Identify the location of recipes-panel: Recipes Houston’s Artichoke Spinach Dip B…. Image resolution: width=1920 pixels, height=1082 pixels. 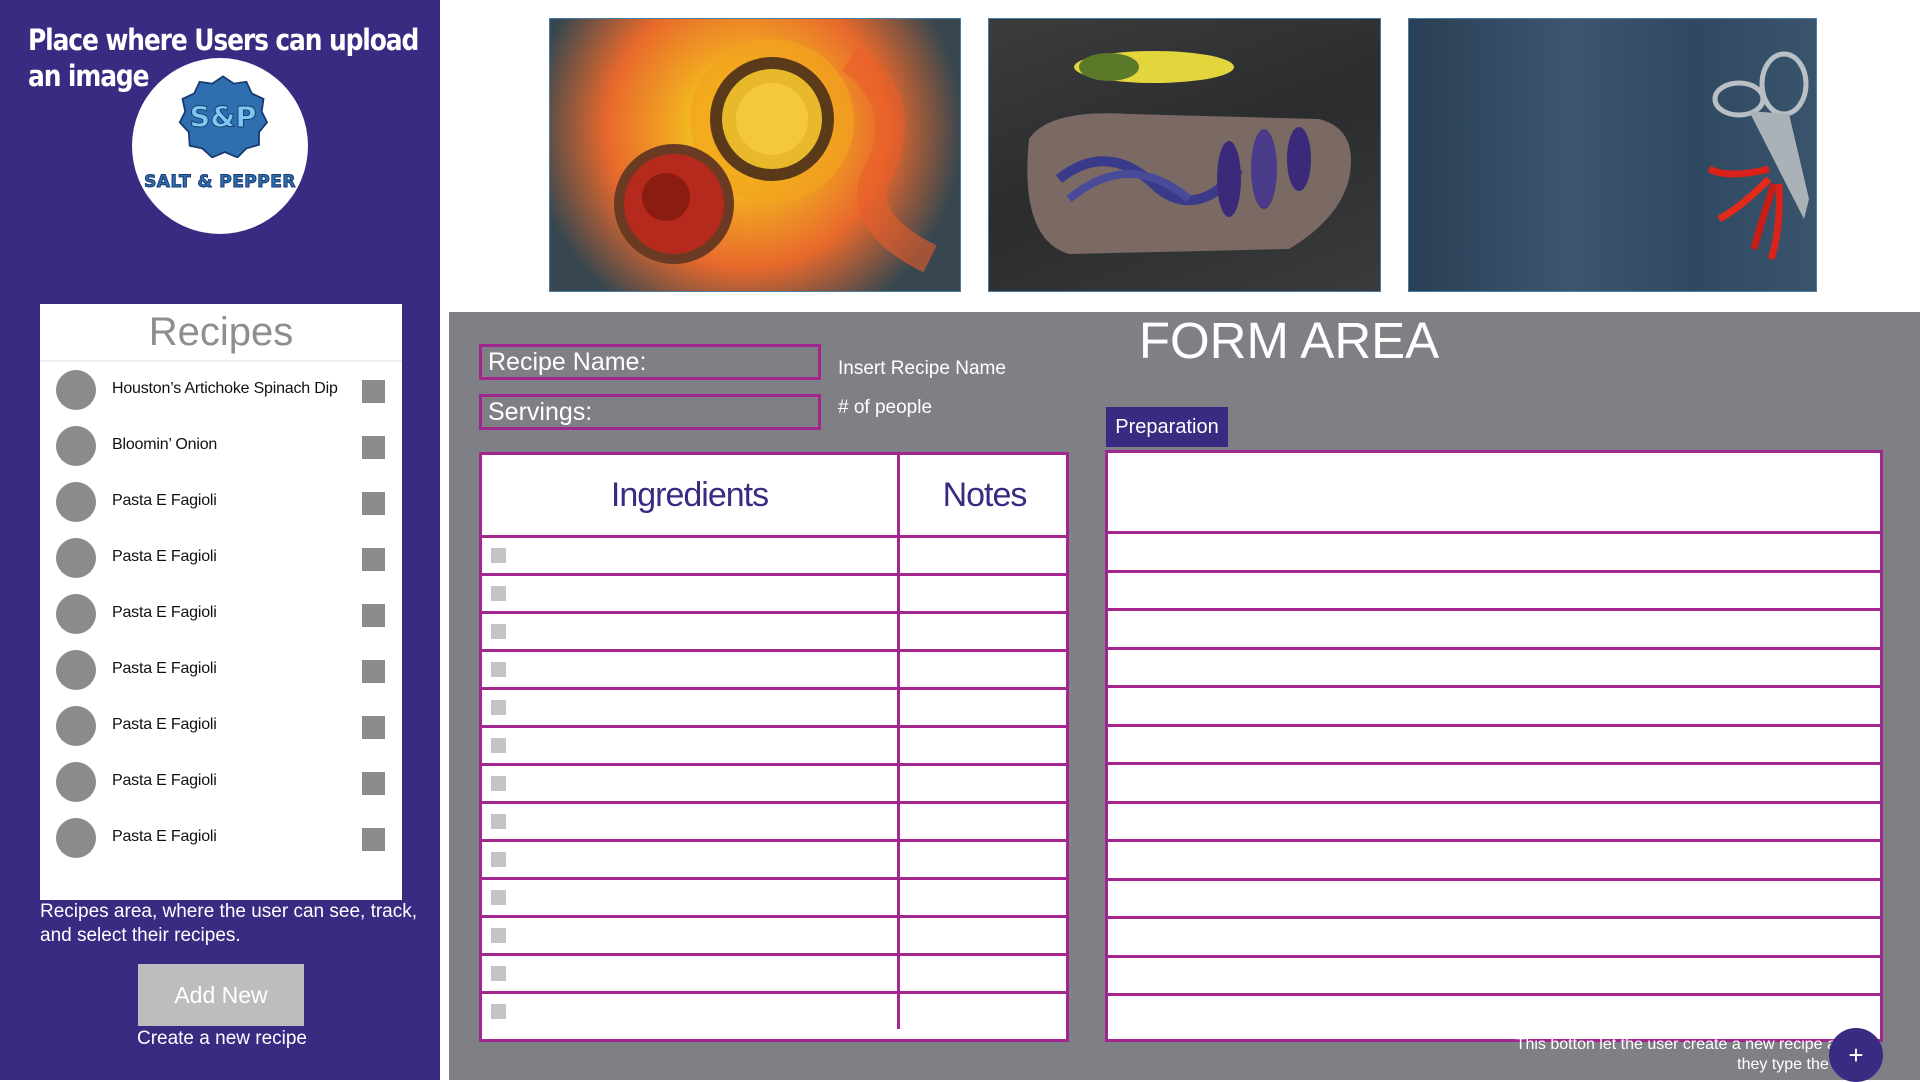
(221, 602).